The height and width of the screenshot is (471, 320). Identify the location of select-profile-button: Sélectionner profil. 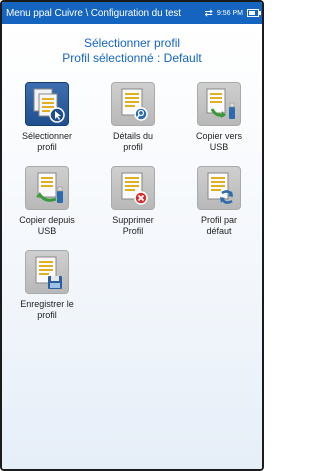
(47, 117).